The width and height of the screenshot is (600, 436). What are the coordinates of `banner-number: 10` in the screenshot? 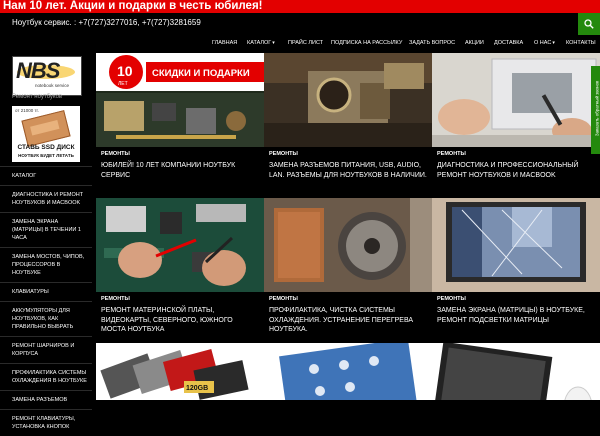 It's located at (125, 71).